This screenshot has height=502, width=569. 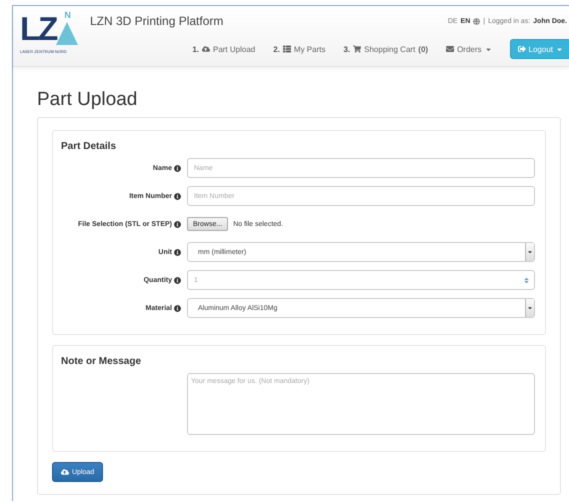 I want to click on nav-dropdown: Orders, so click(x=469, y=49).